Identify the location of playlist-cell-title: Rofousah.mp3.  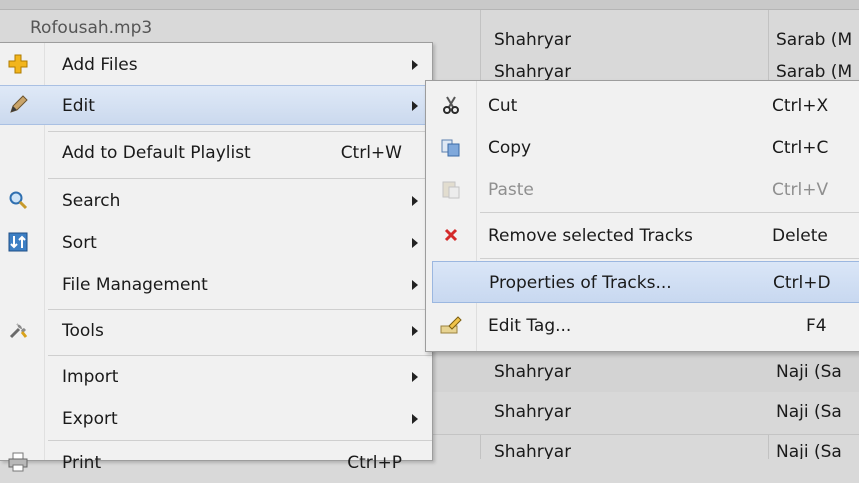
(91, 28).